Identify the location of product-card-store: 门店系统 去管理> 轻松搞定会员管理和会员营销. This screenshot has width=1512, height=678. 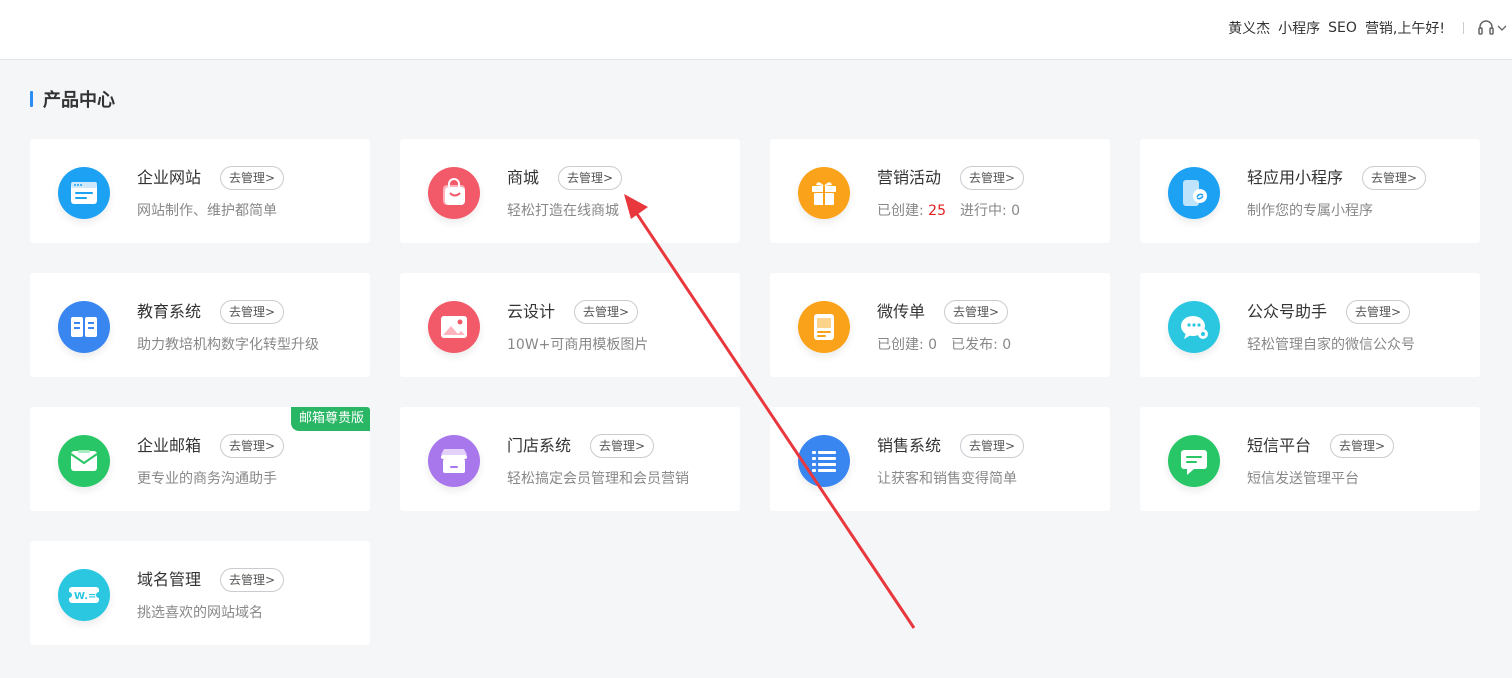
(570, 459).